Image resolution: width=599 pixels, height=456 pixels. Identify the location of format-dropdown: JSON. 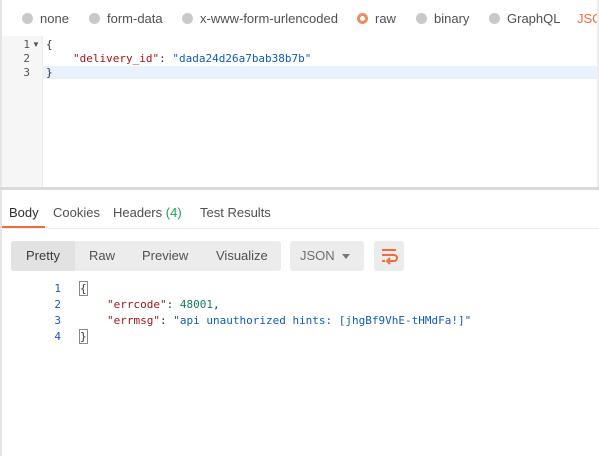
(588, 18).